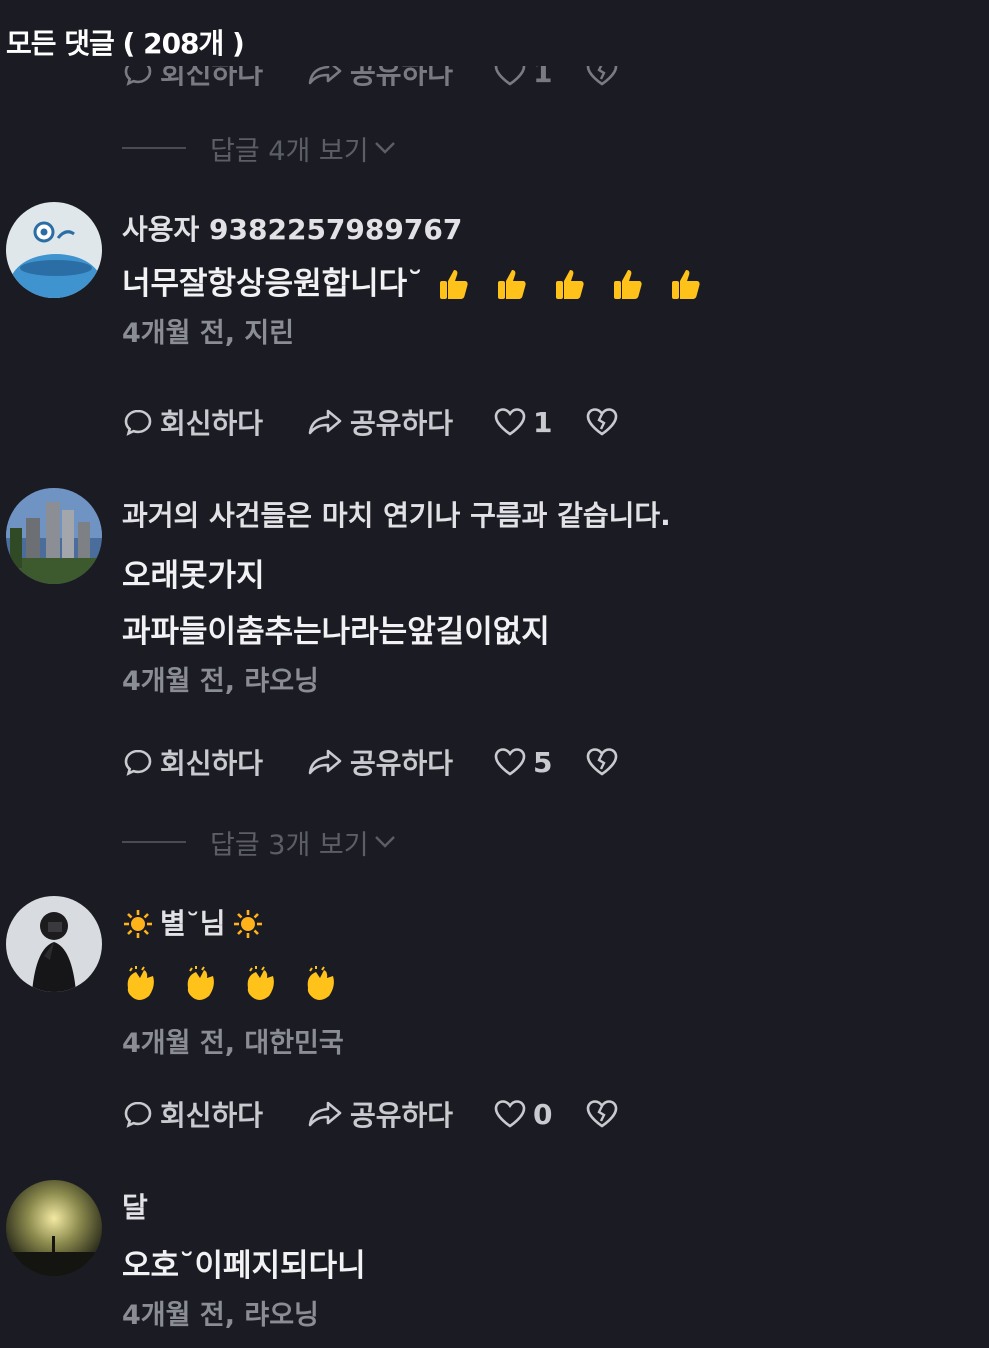 This screenshot has width=989, height=1348. I want to click on comment-username: 사용자 9382257989767, so click(545, 230).